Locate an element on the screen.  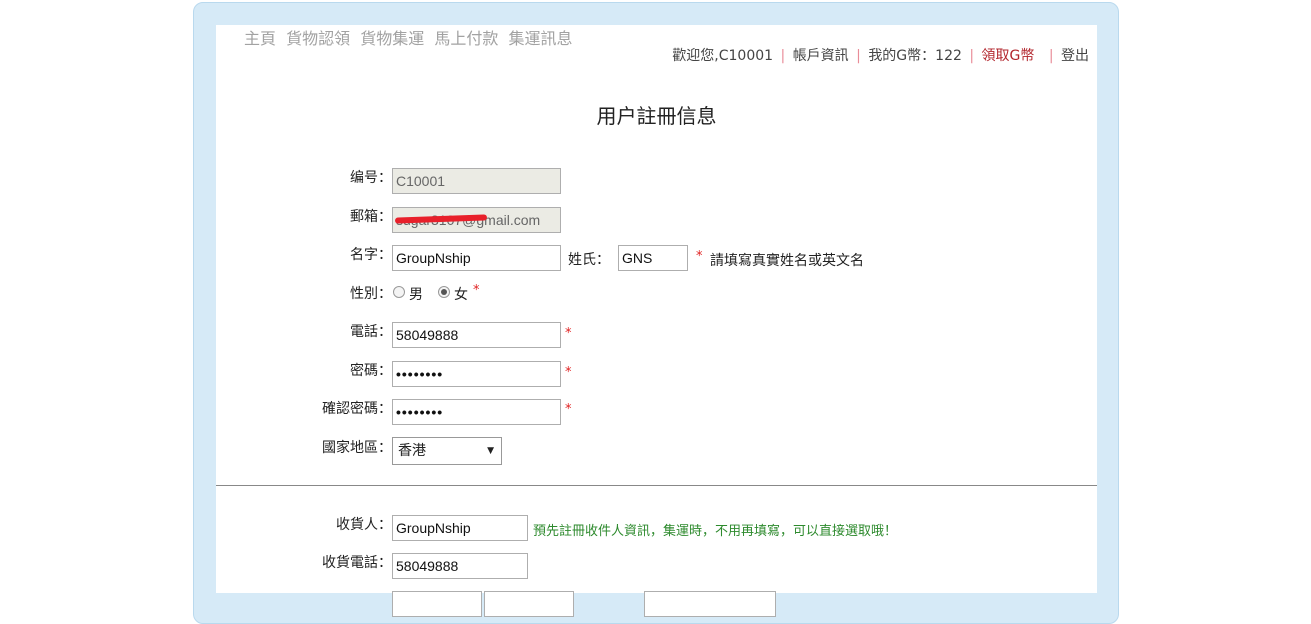
password-input: •••••••• is located at coordinates (476, 374).